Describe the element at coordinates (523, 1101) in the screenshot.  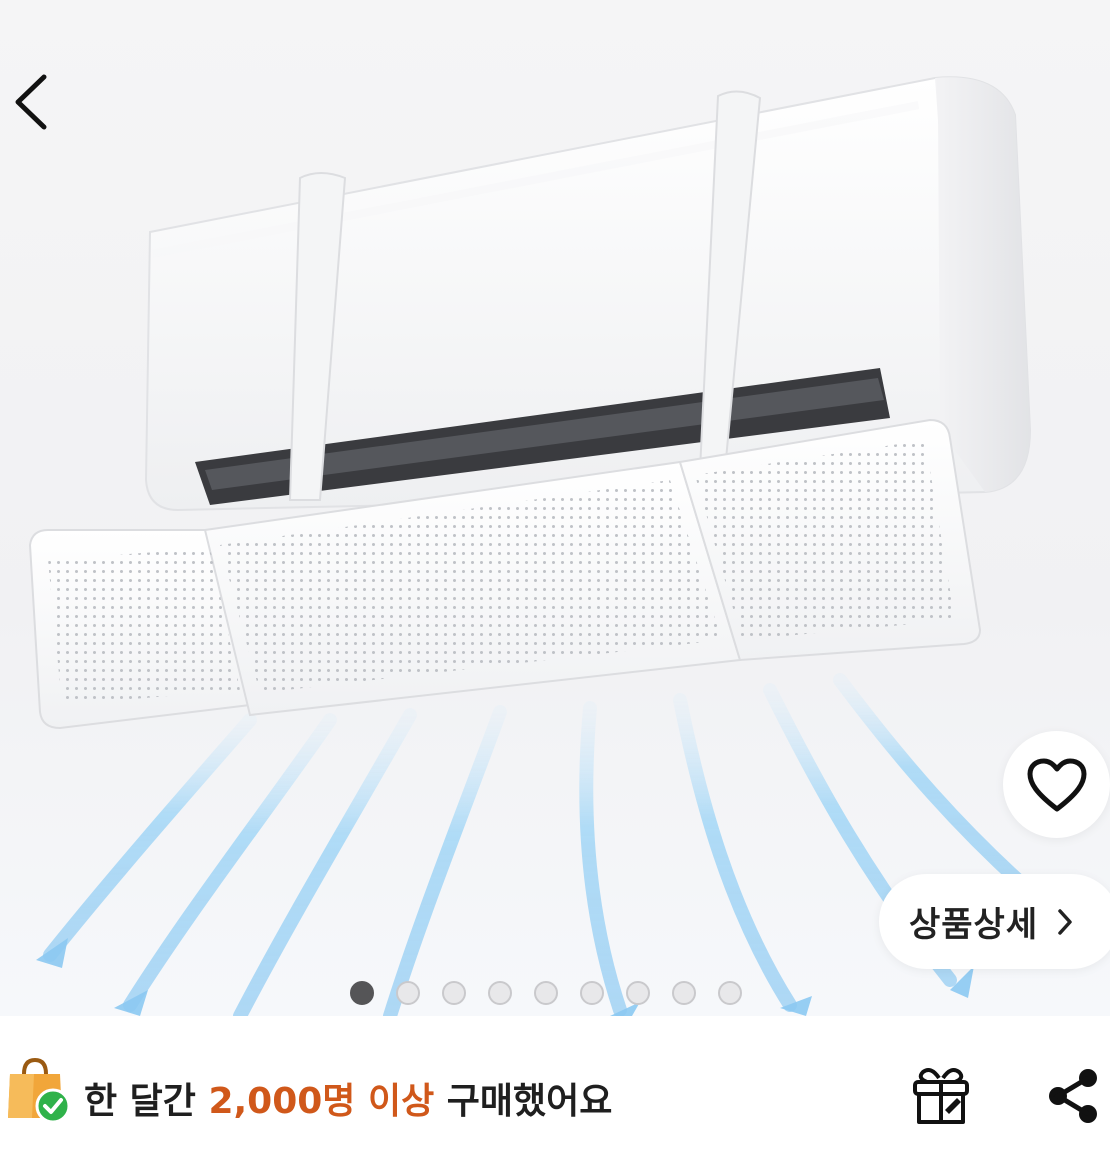
I see `purchase-suffix: 구매했어요` at that location.